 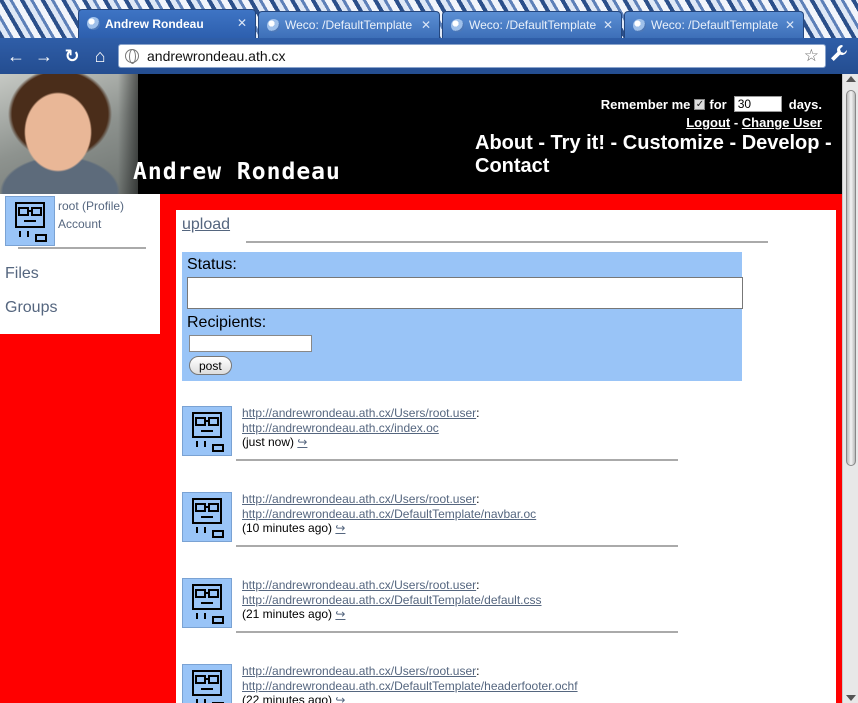 I want to click on logout-link: Logout, so click(x=708, y=122).